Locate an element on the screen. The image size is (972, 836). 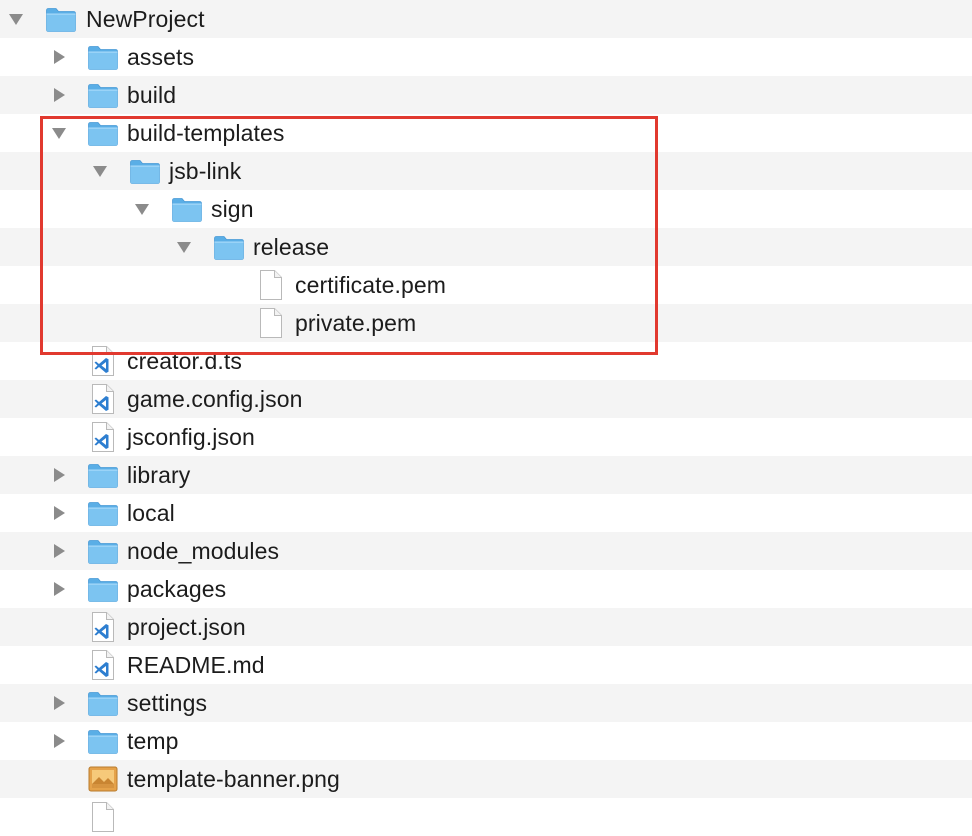
item-label: local is located at coordinates (151, 513).